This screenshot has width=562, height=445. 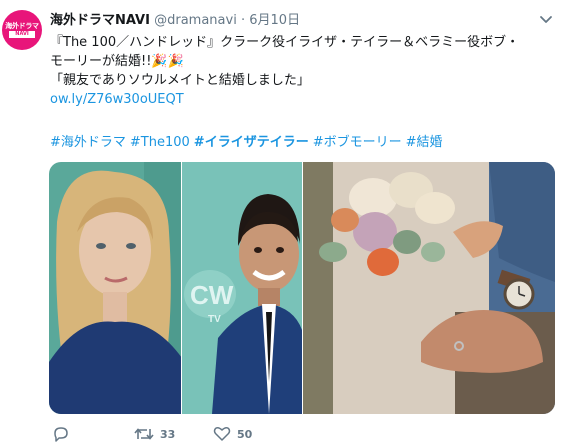 I want to click on avatar: 海外ドラマ NAVI, so click(x=22, y=30).